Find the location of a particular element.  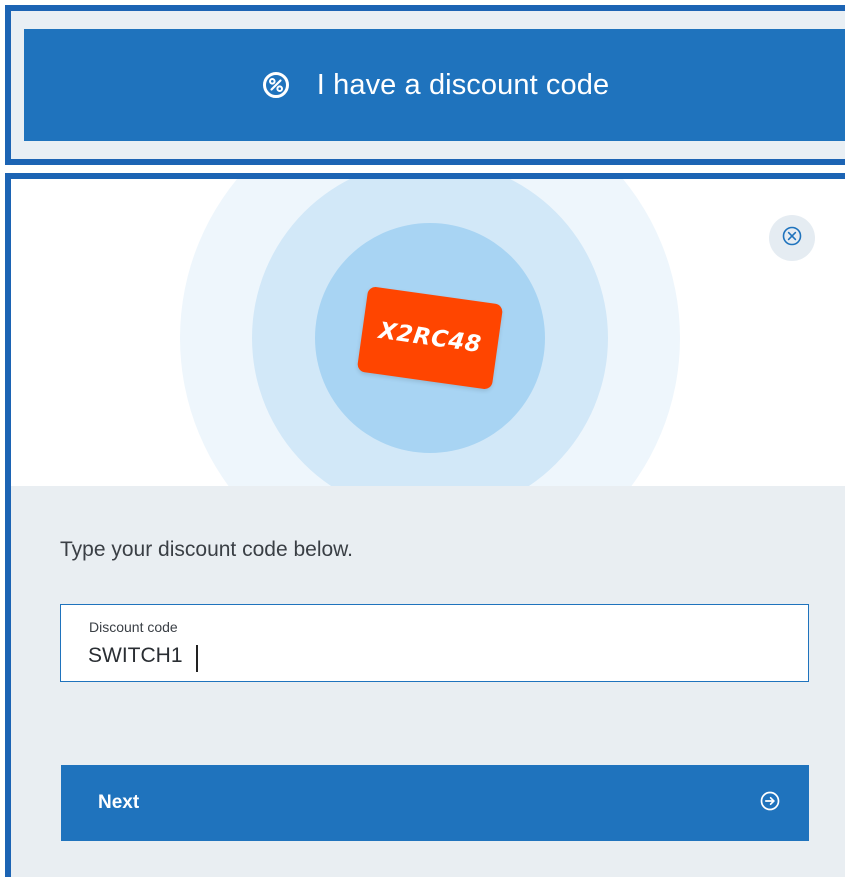

next-button-label: Next is located at coordinates (119, 802).